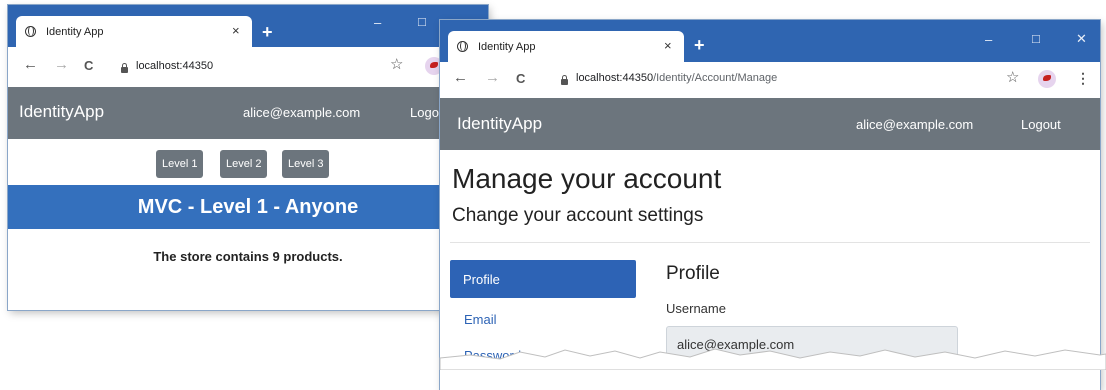  Describe the element at coordinates (578, 215) in the screenshot. I see `page-subtitle: Change your account settings` at that location.